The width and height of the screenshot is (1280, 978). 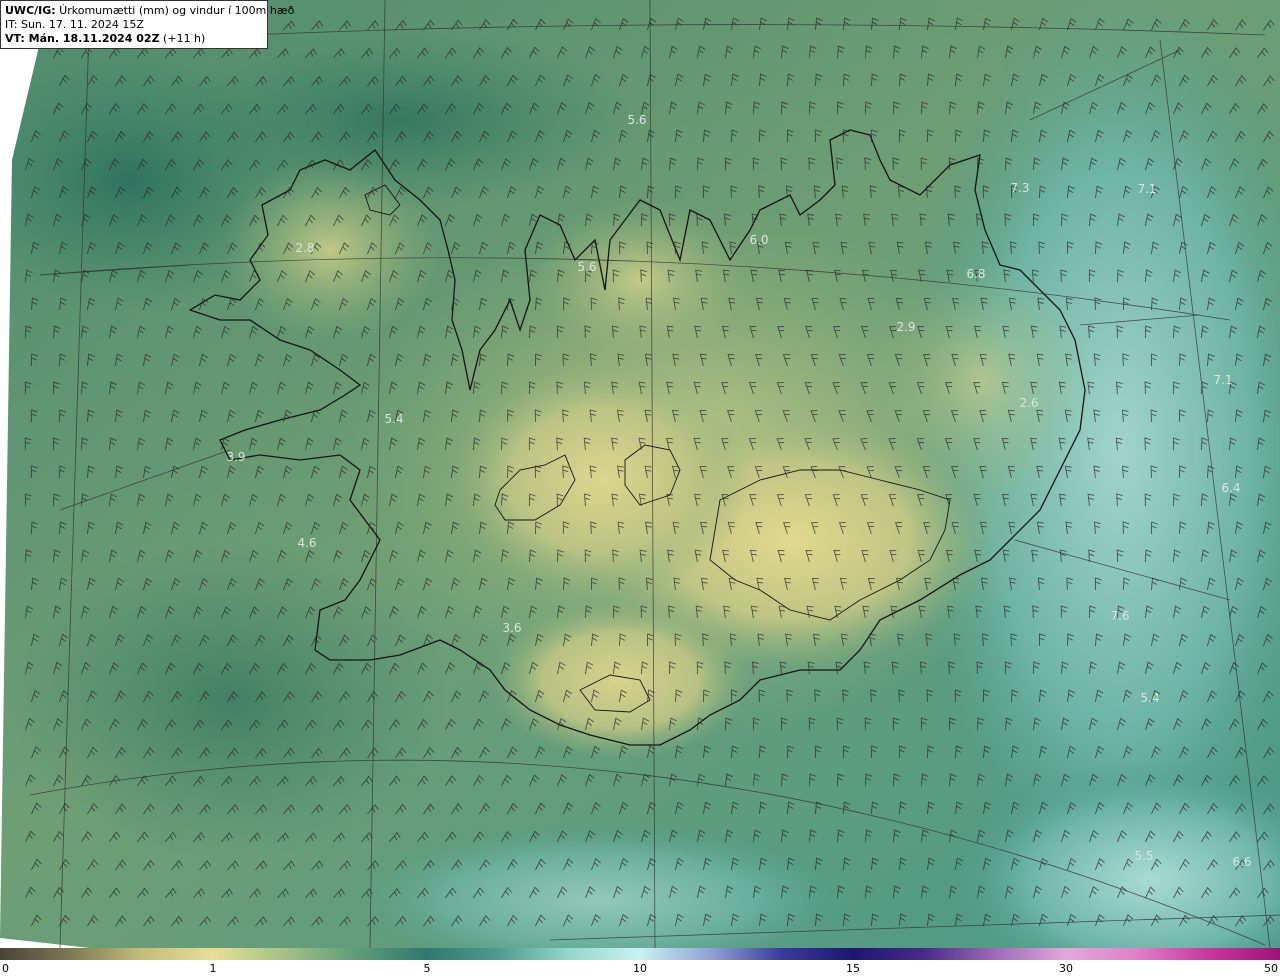 I want to click on colorbar-tick: 15, so click(x=853, y=968).